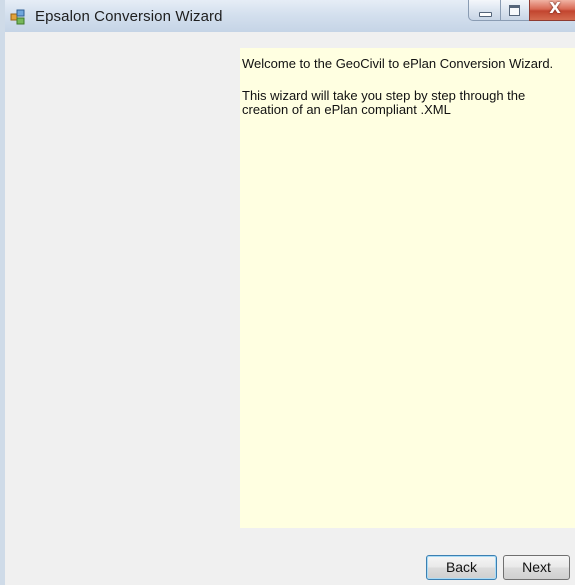 The width and height of the screenshot is (575, 585). What do you see at coordinates (555, 8) in the screenshot?
I see `close-icon: X` at bounding box center [555, 8].